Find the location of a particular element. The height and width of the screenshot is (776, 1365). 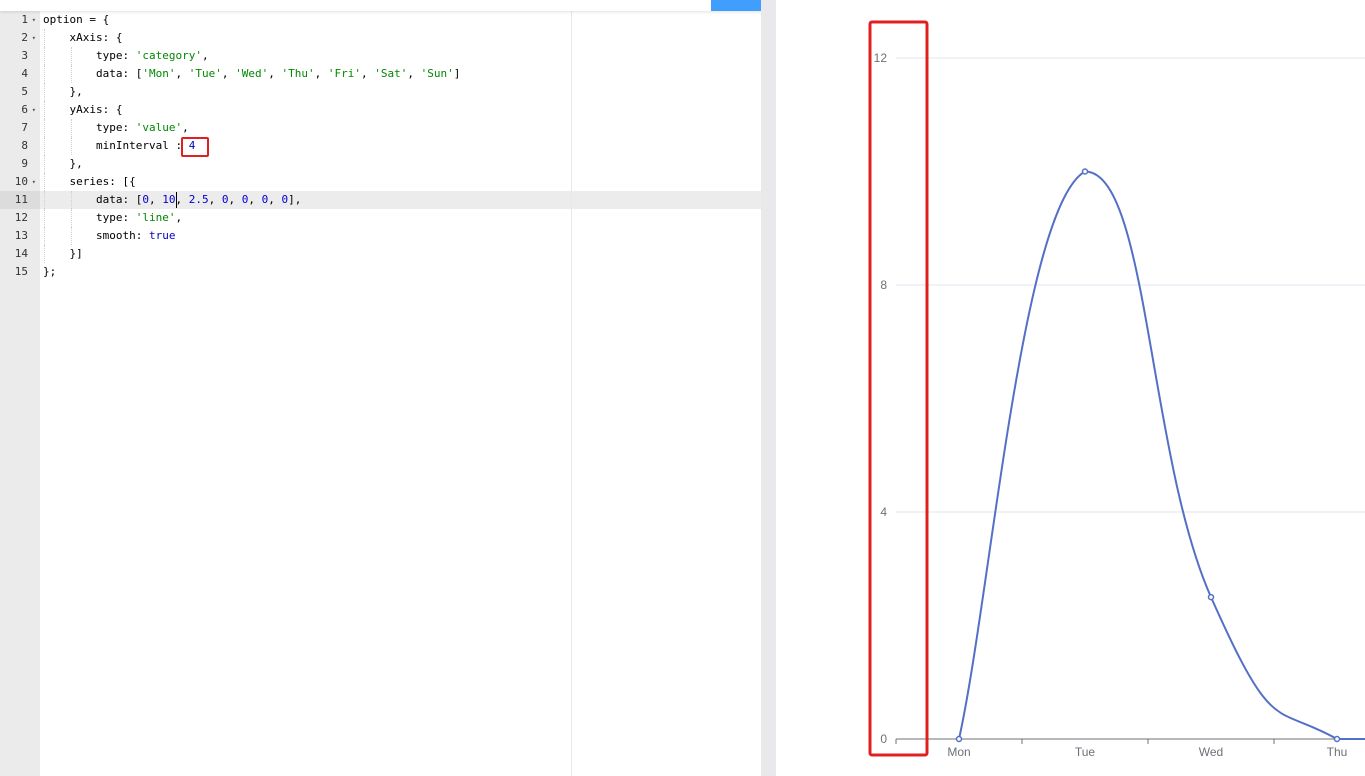

code-line: type: 'value', is located at coordinates (142, 128).